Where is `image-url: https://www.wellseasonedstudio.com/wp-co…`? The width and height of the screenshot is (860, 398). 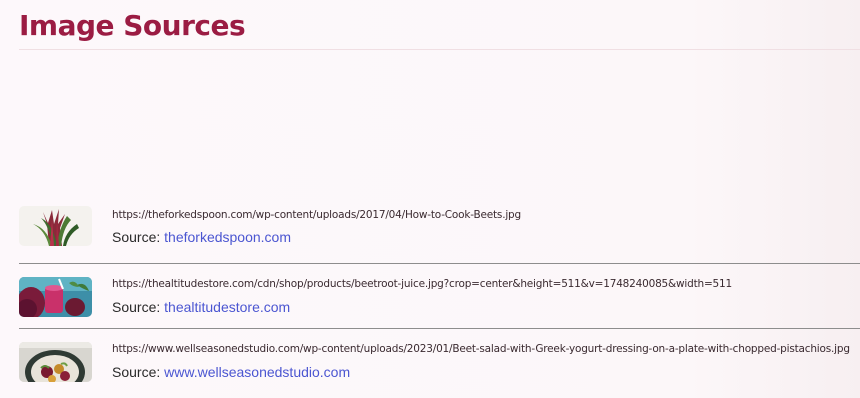 image-url: https://www.wellseasonedstudio.com/wp-co… is located at coordinates (481, 349).